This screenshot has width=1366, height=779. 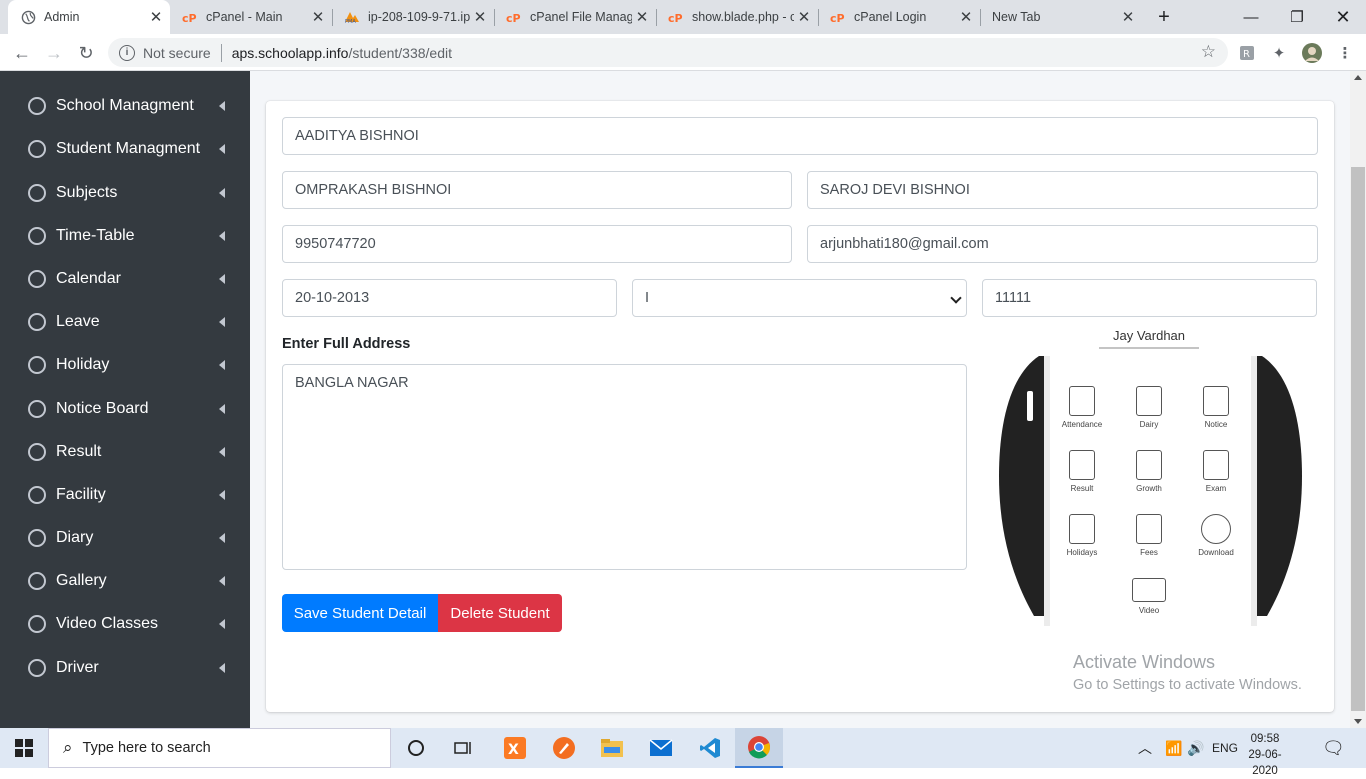 I want to click on email-input: arjunbhati180@gmail.com, so click(x=1062, y=244).